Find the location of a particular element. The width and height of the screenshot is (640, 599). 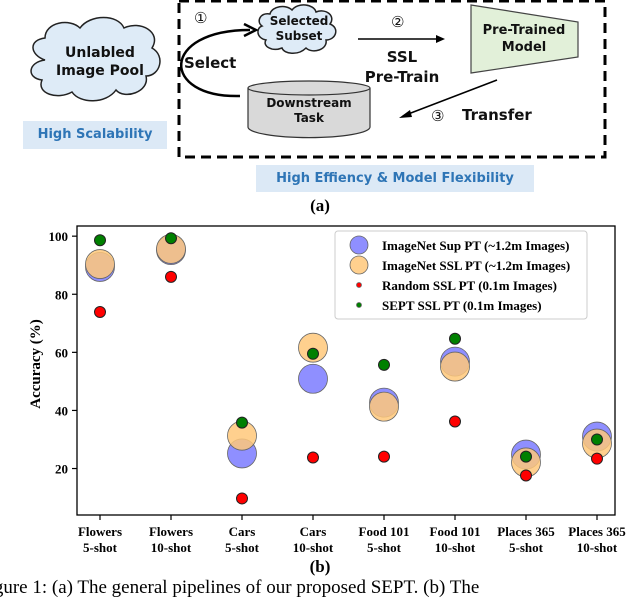

legend-label: SEPT SSL PT (0.1m Images) is located at coordinates (462, 305).